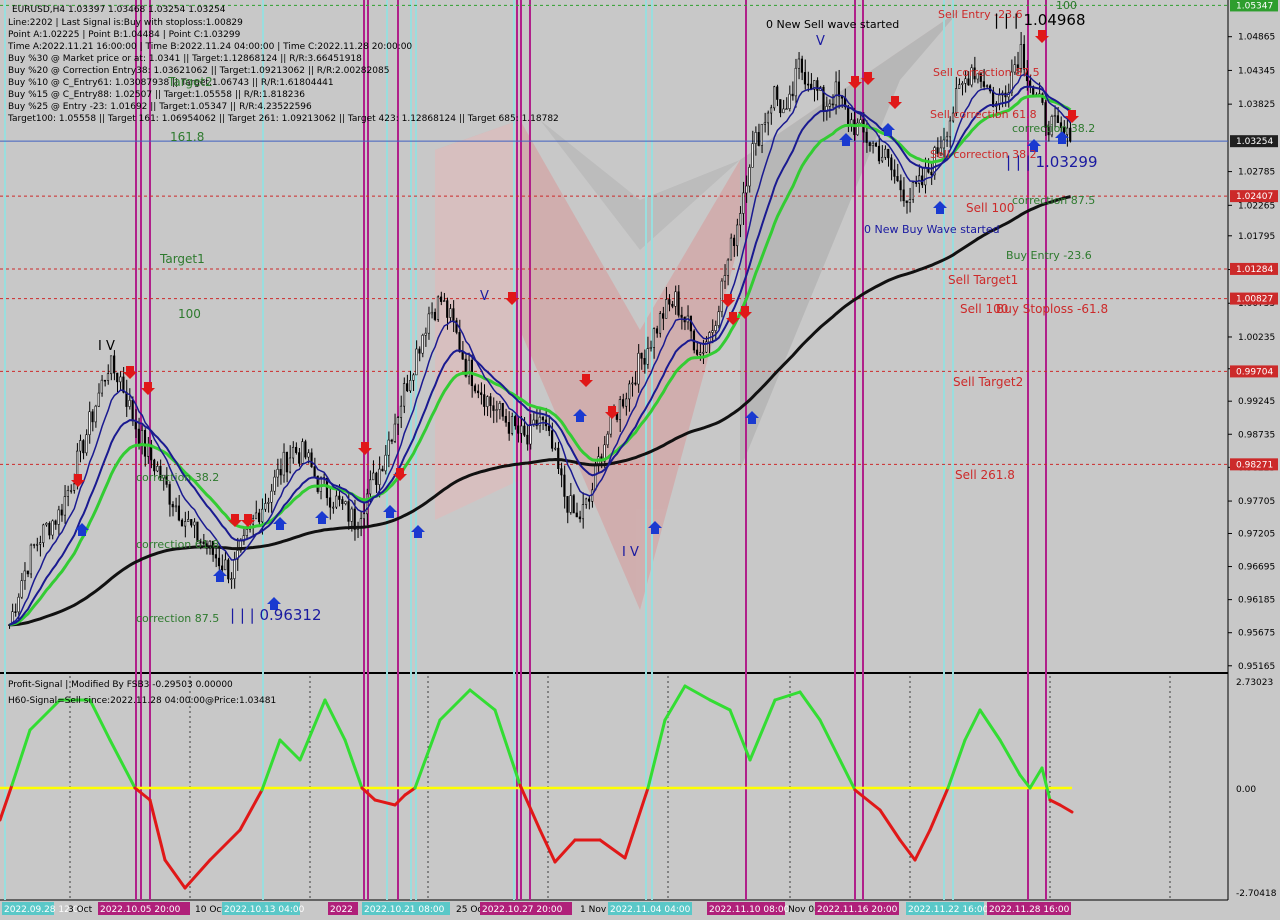 The height and width of the screenshot is (920, 1280). I want to click on hundred-top-label: 100, so click(1066, 6).